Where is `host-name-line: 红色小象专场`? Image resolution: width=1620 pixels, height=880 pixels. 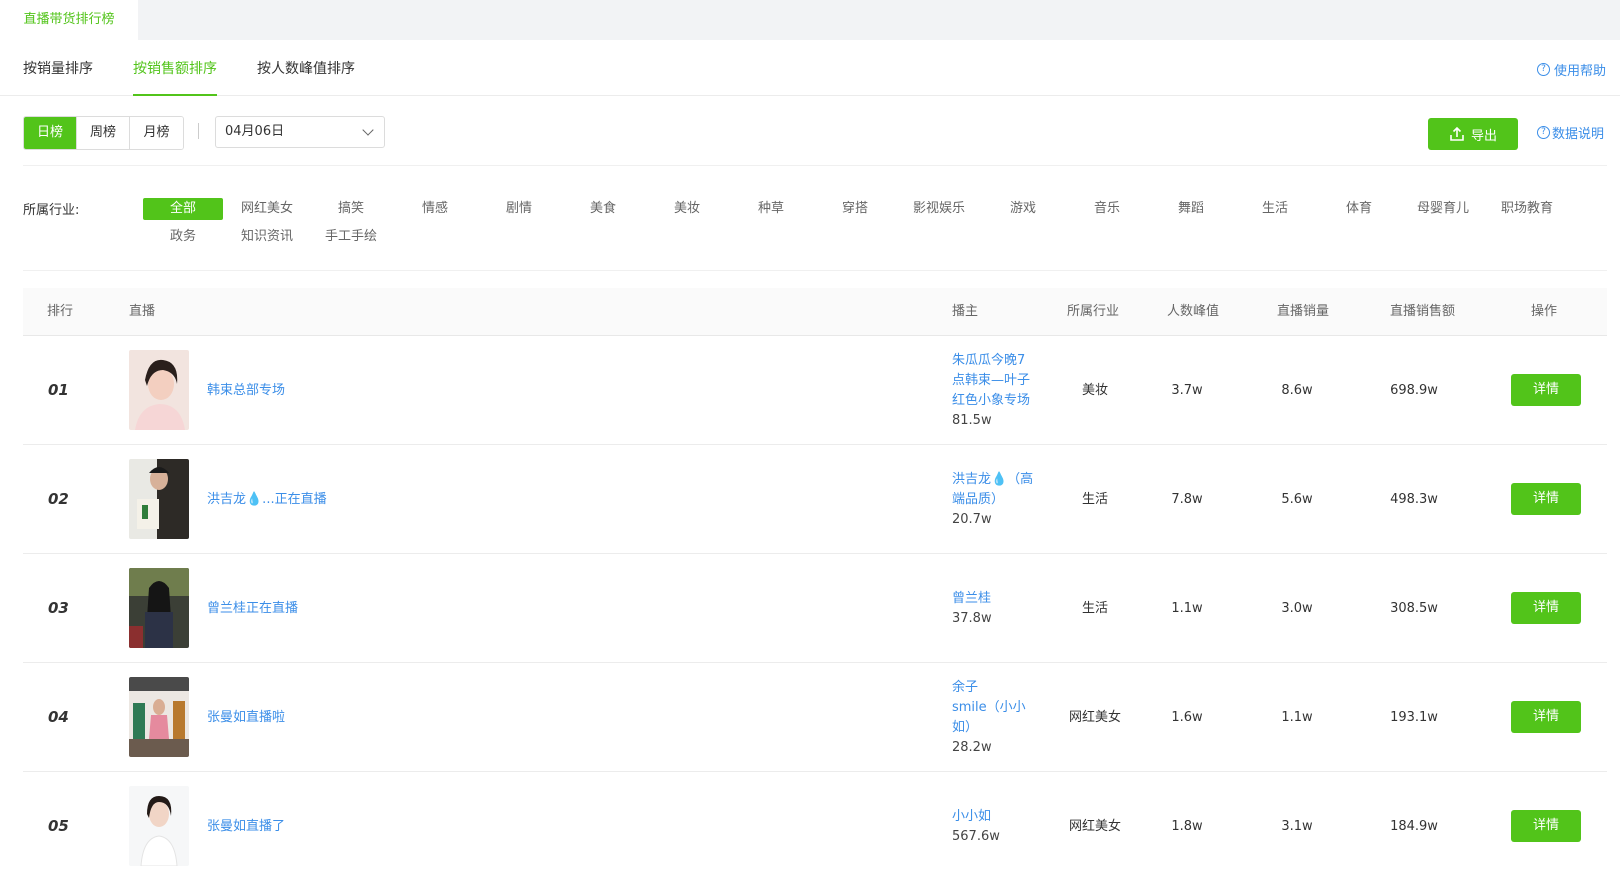 host-name-line: 红色小象专场 is located at coordinates (998, 401).